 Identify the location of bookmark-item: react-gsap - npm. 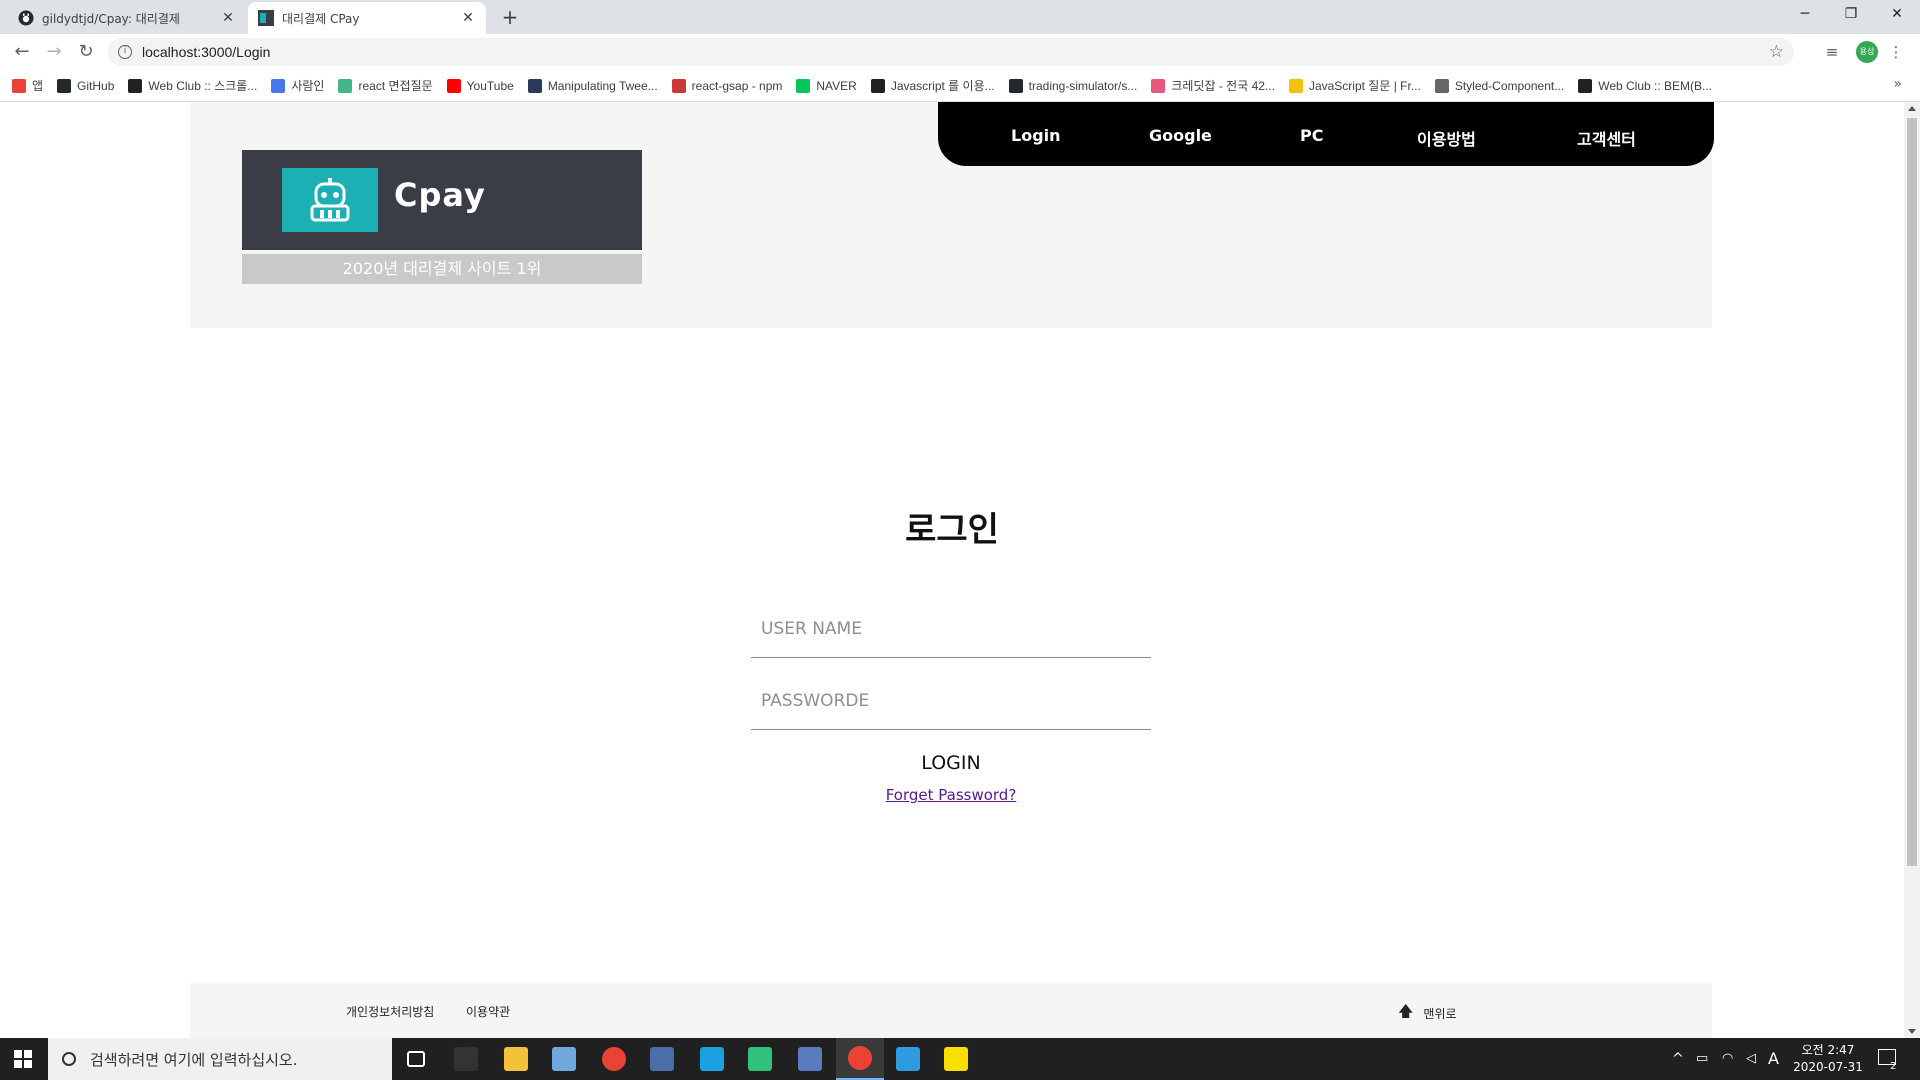
(727, 85).